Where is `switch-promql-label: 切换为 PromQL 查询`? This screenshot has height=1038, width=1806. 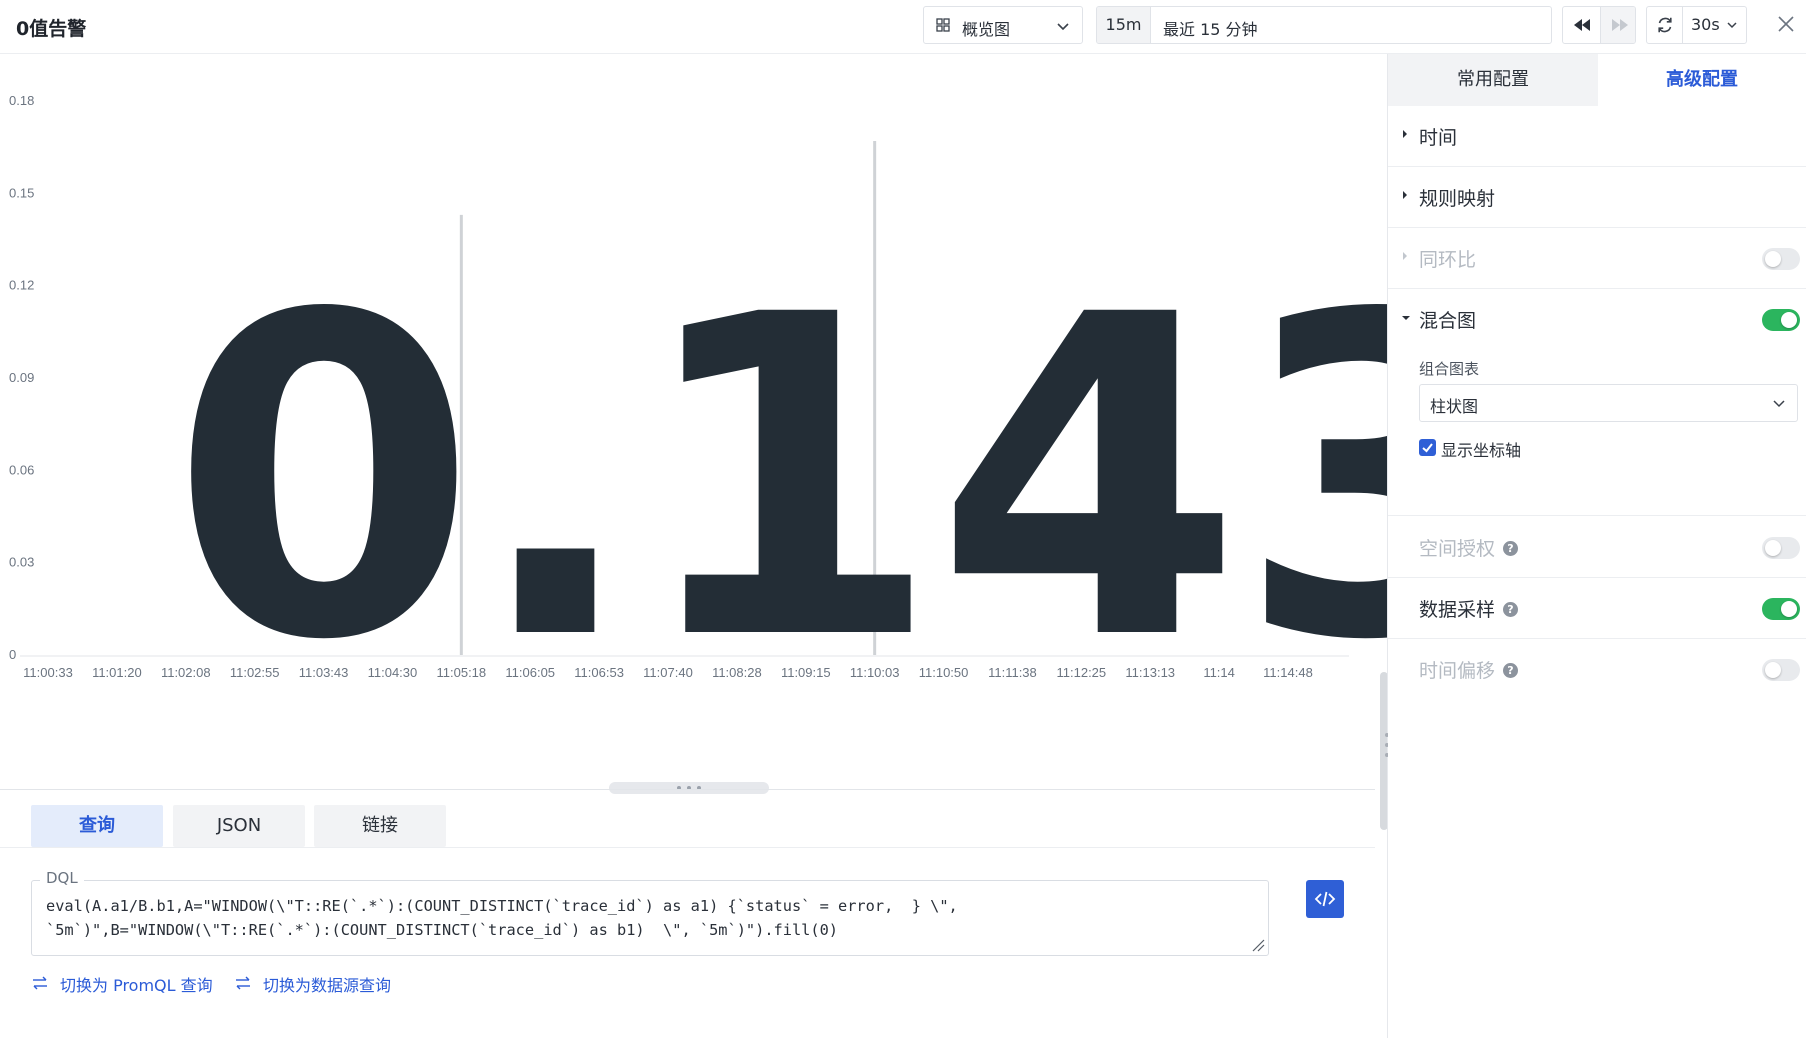 switch-promql-label: 切换为 PromQL 查询 is located at coordinates (136, 985).